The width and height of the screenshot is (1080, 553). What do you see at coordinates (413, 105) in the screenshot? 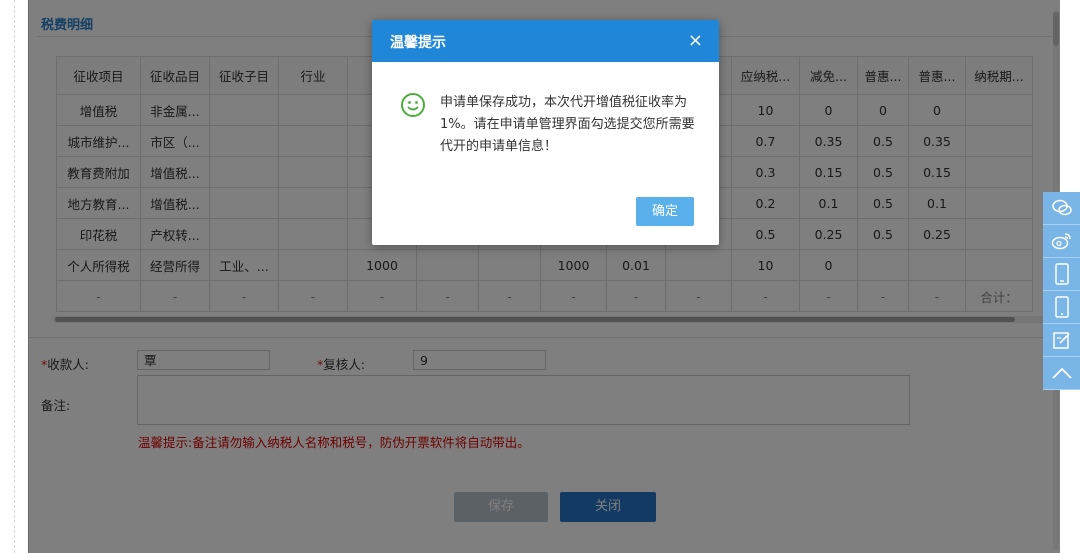
I see `smiley-icon` at bounding box center [413, 105].